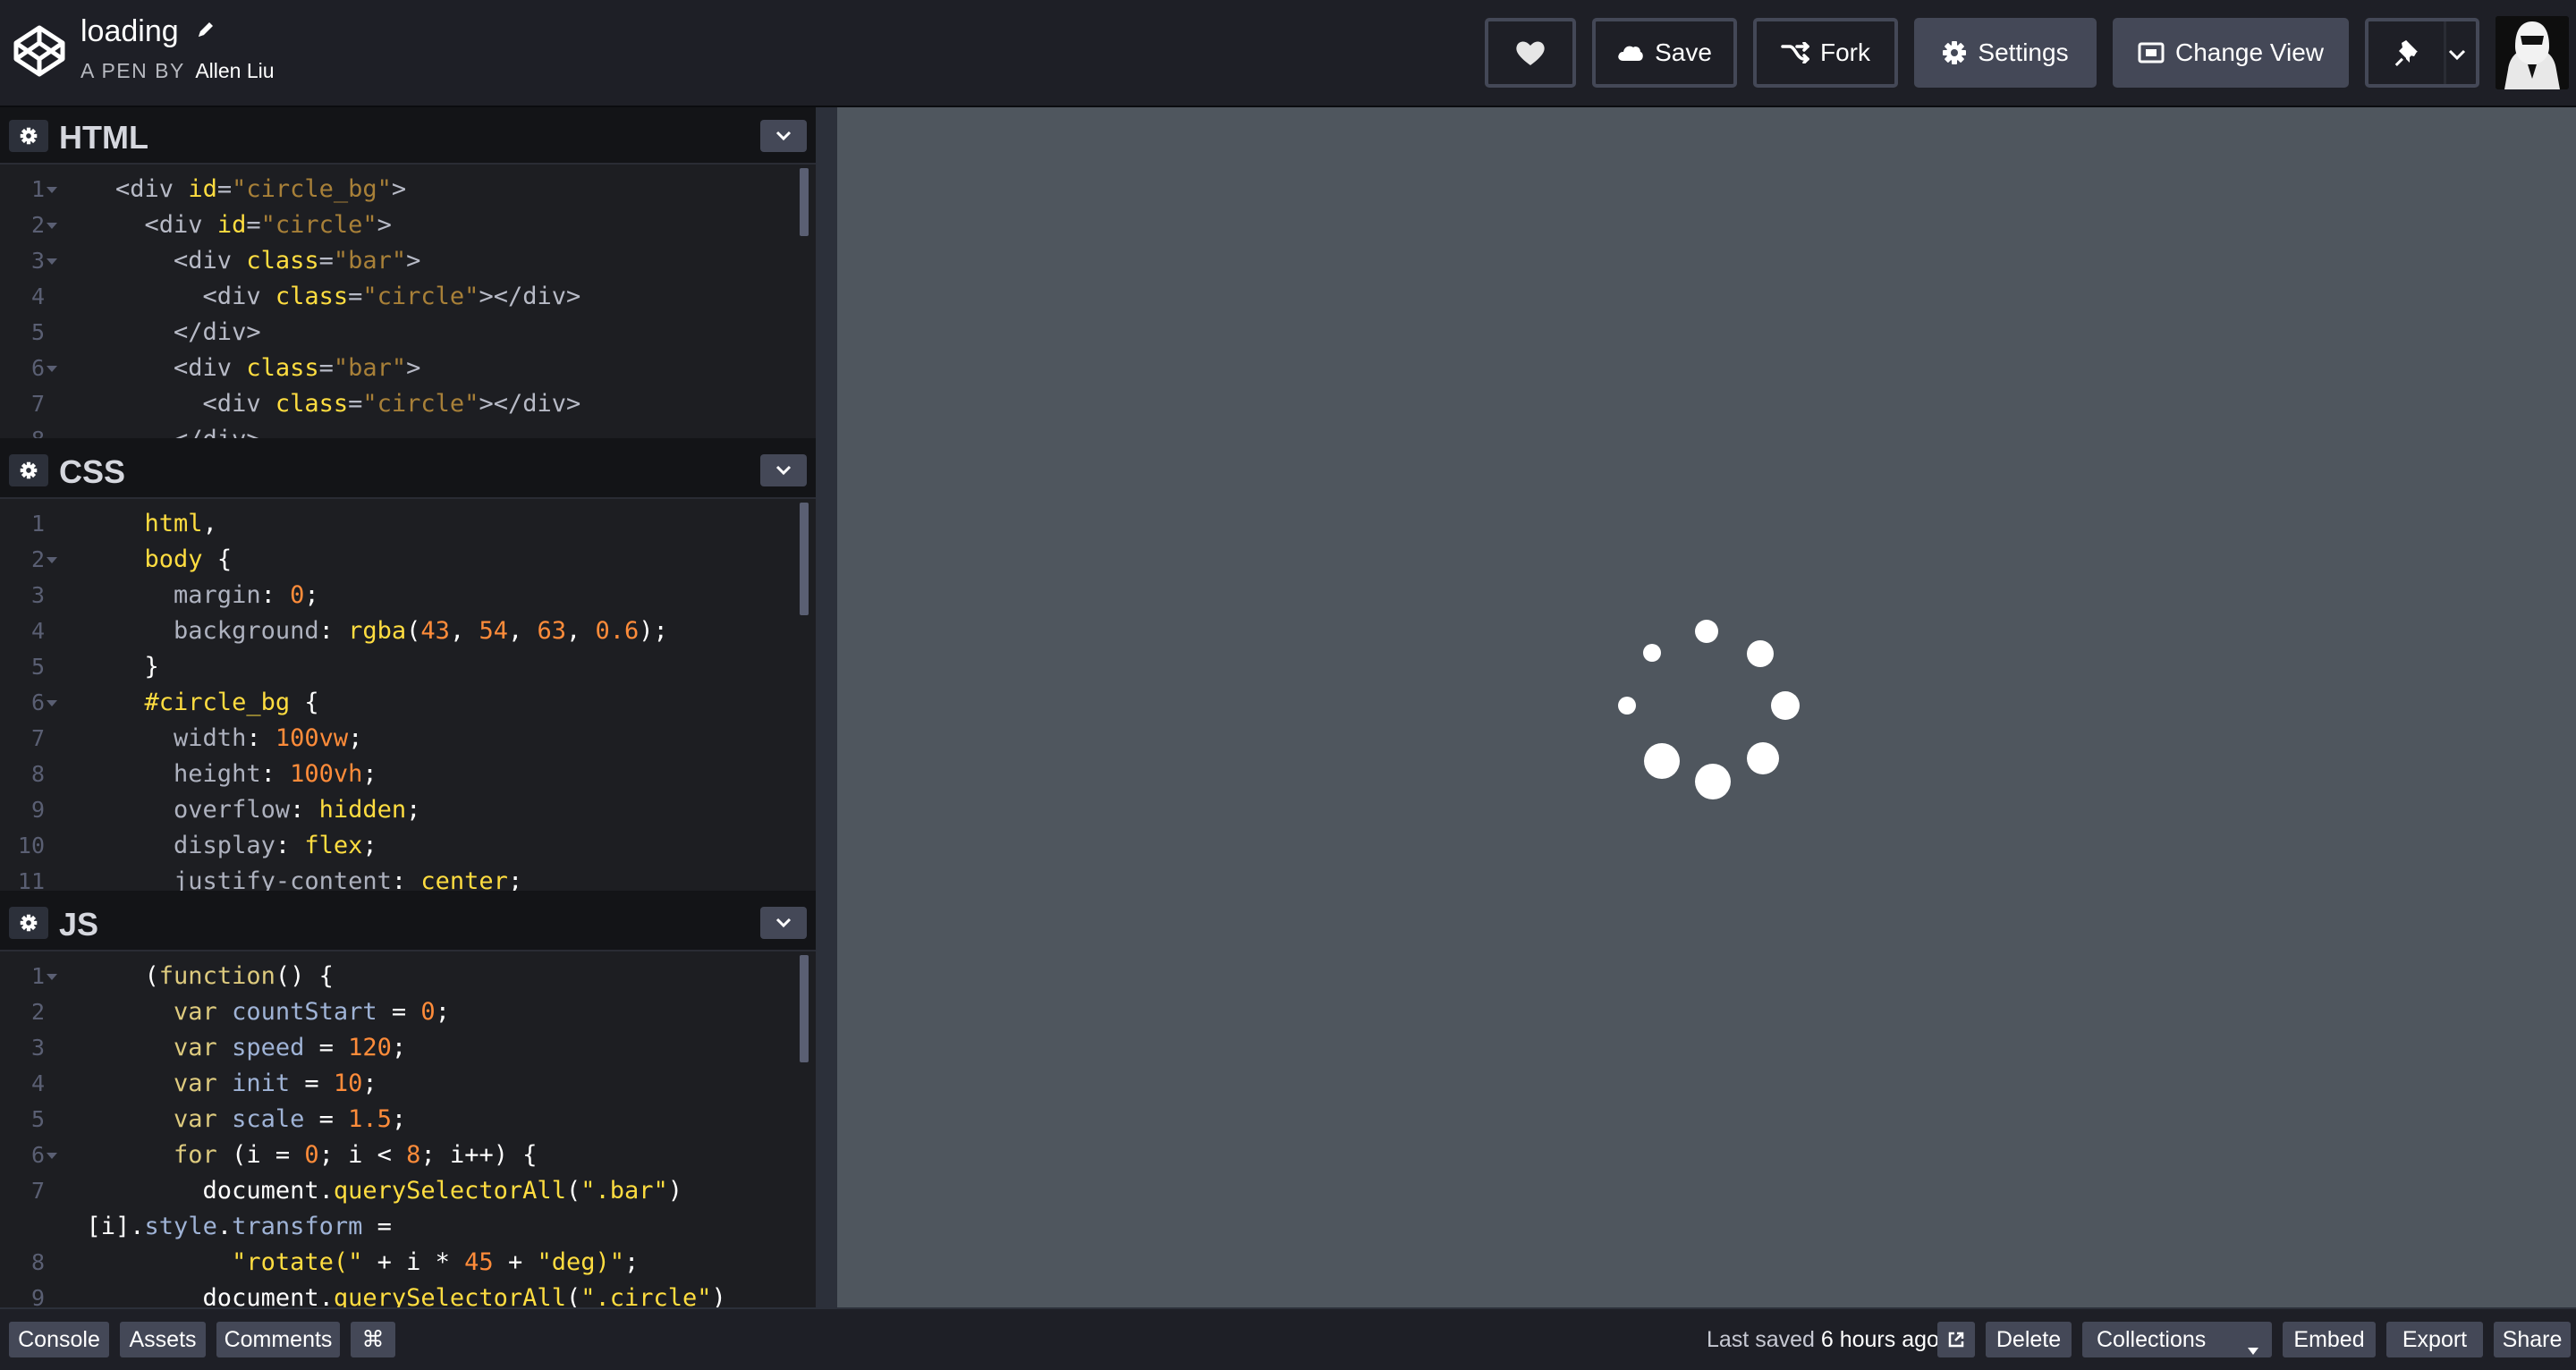  I want to click on open-external-icon, so click(1956, 1339).